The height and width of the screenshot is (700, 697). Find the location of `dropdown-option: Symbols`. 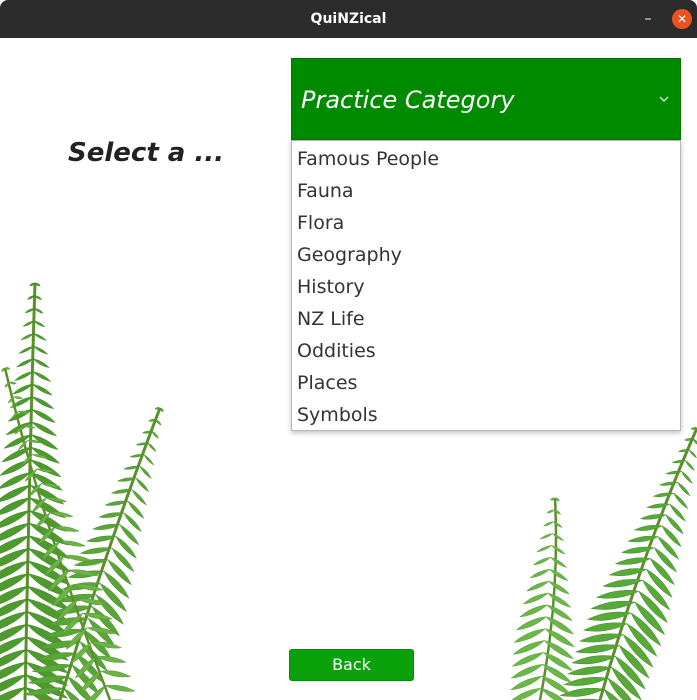

dropdown-option: Symbols is located at coordinates (486, 415).